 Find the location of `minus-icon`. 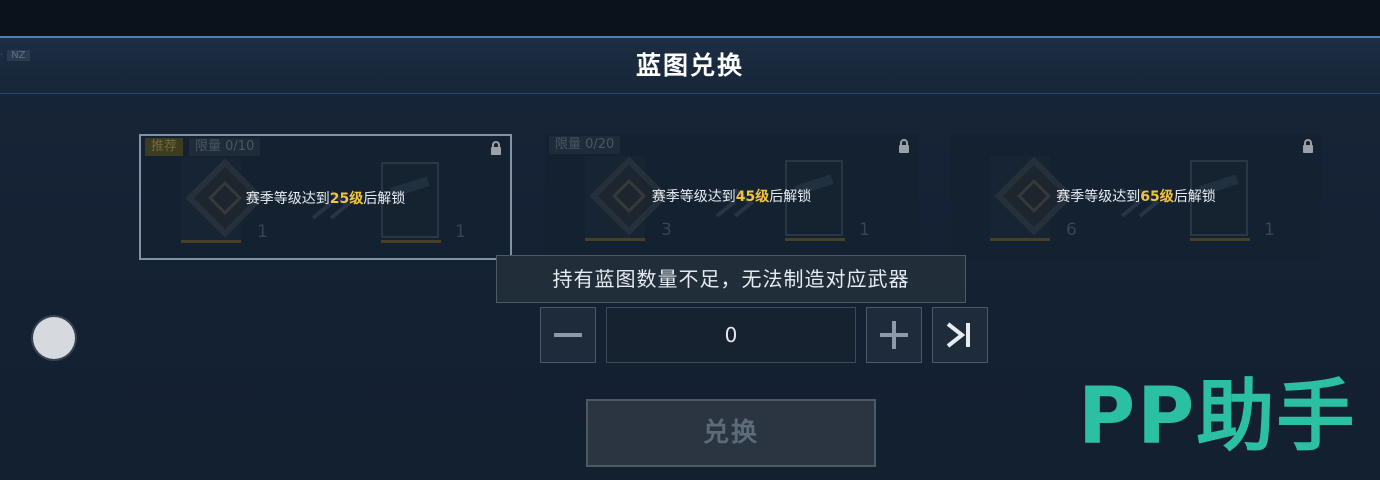

minus-icon is located at coordinates (568, 335).